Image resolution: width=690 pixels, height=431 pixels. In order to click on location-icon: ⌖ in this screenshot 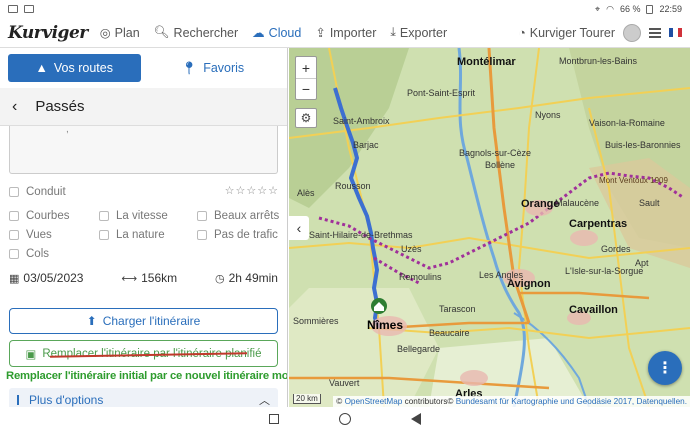, I will do `click(598, 8)`.